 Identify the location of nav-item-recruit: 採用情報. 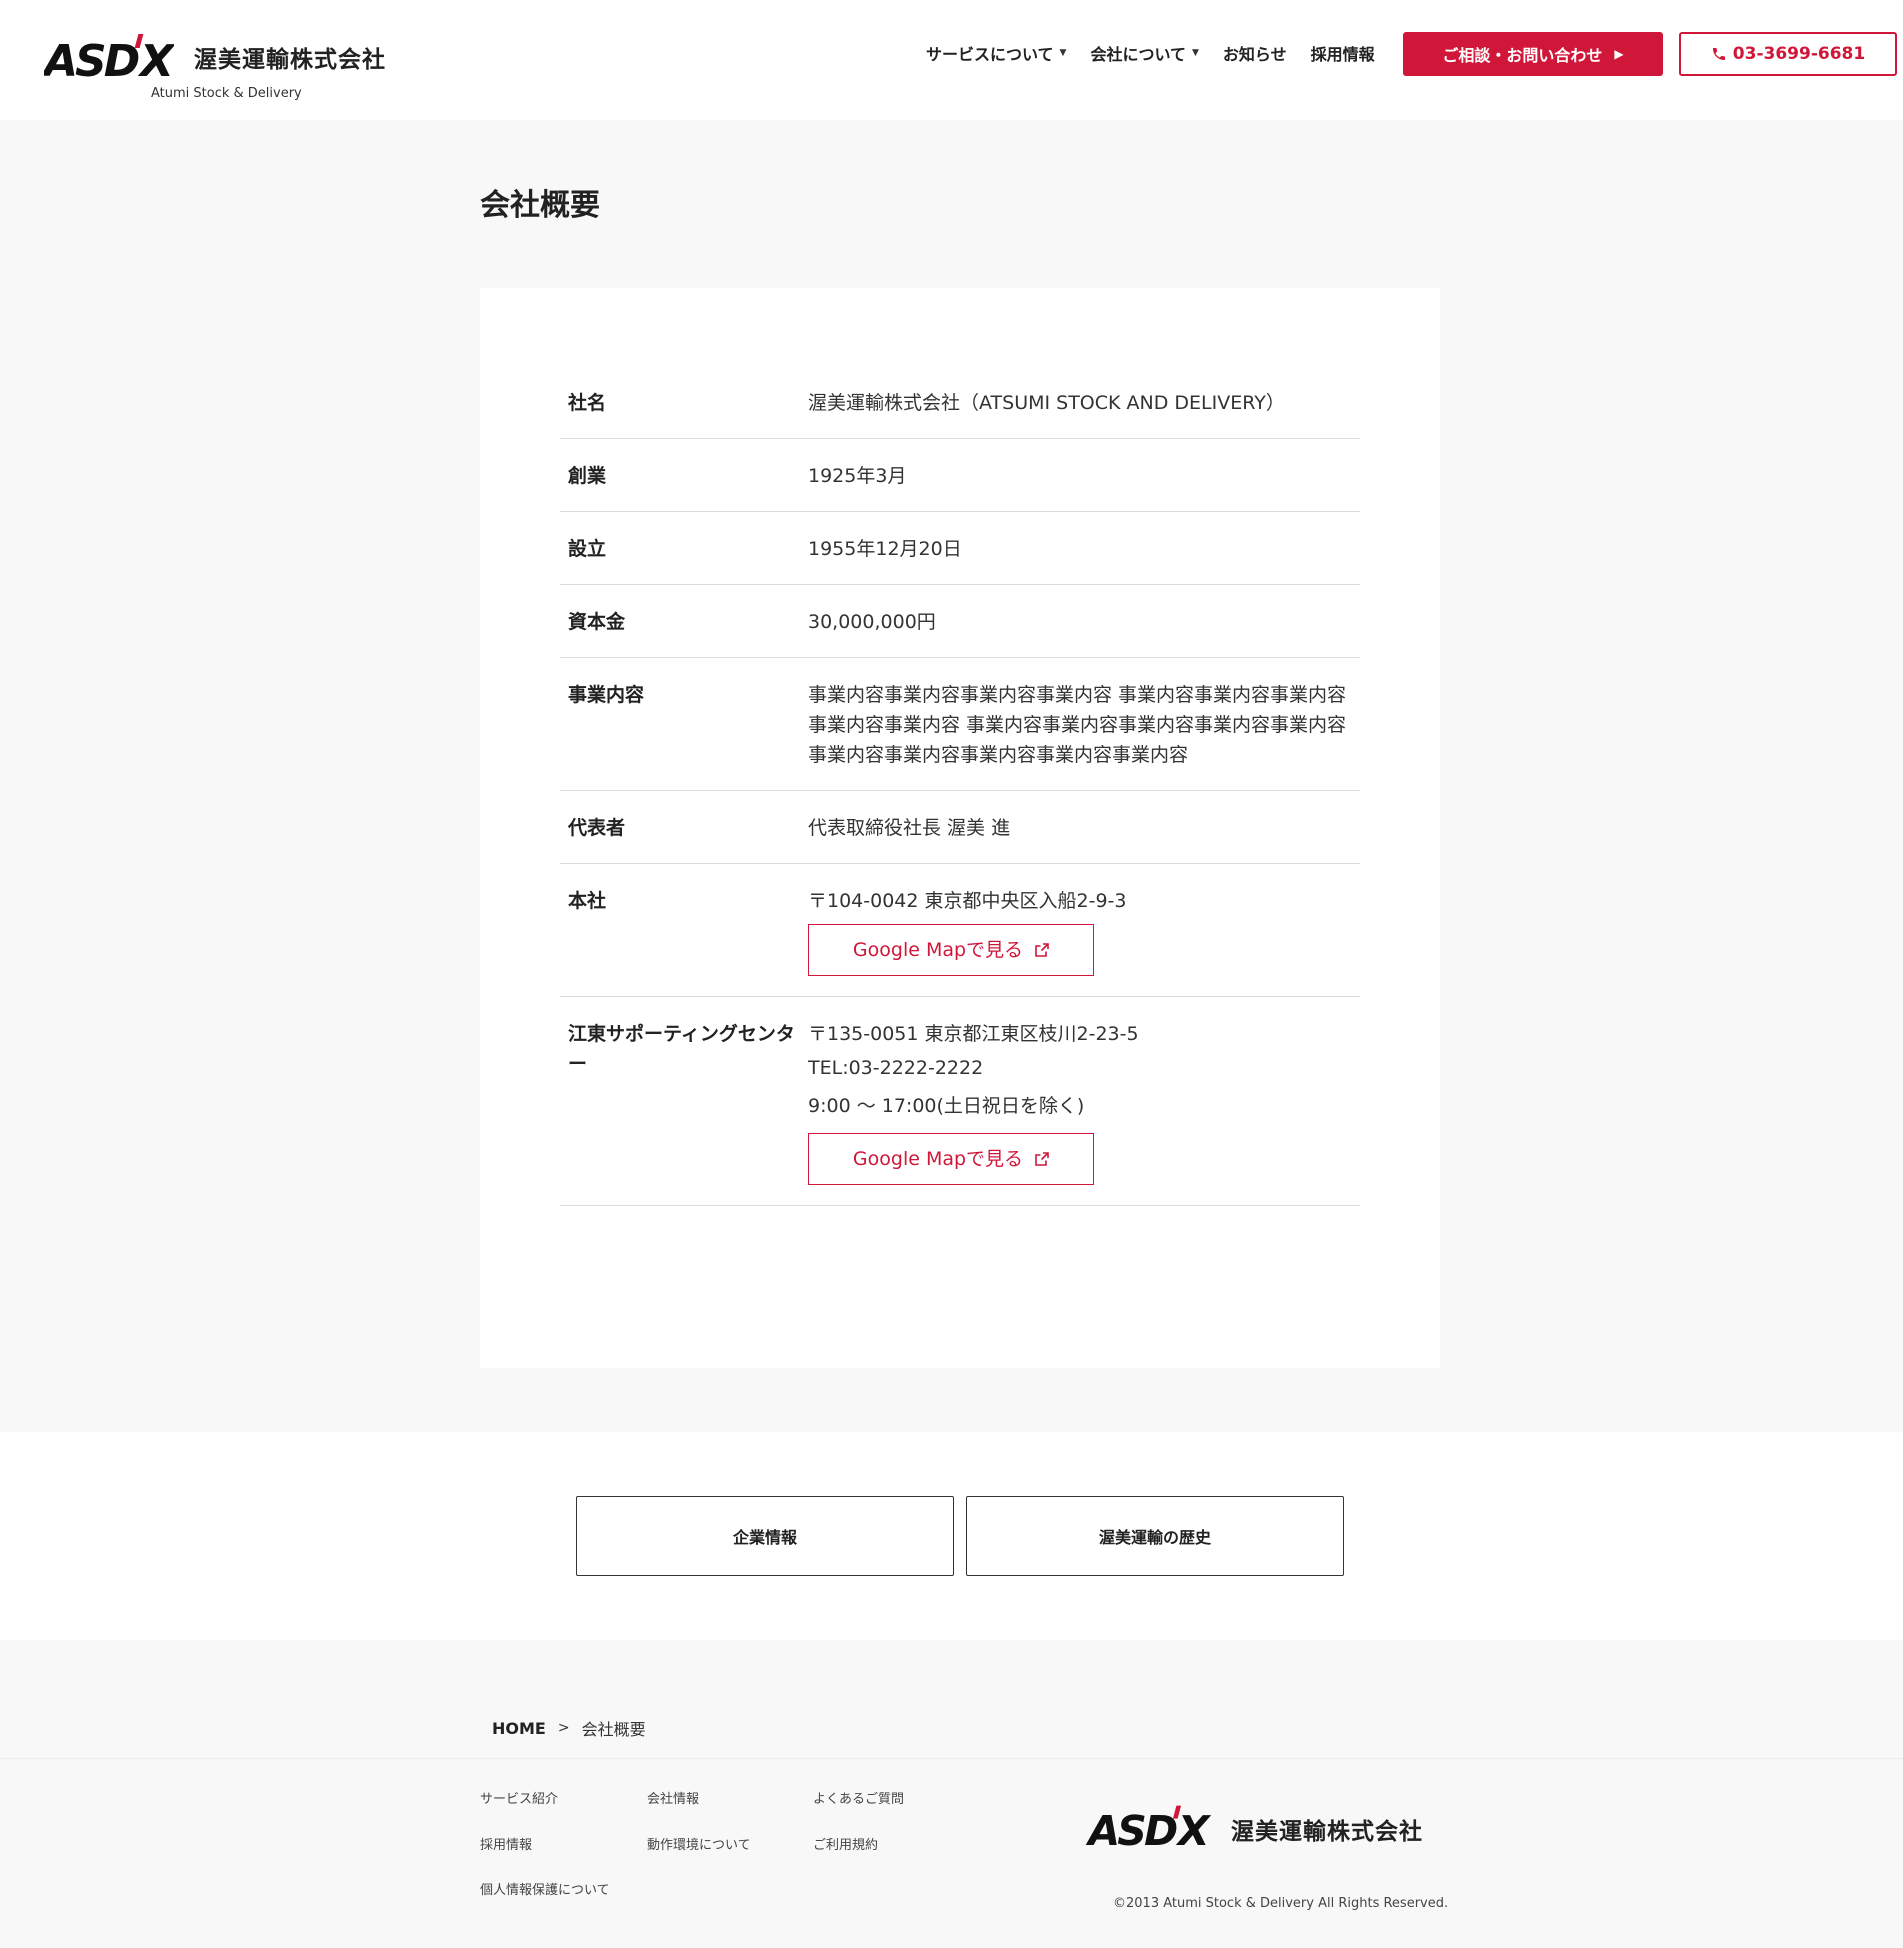
(1343, 53).